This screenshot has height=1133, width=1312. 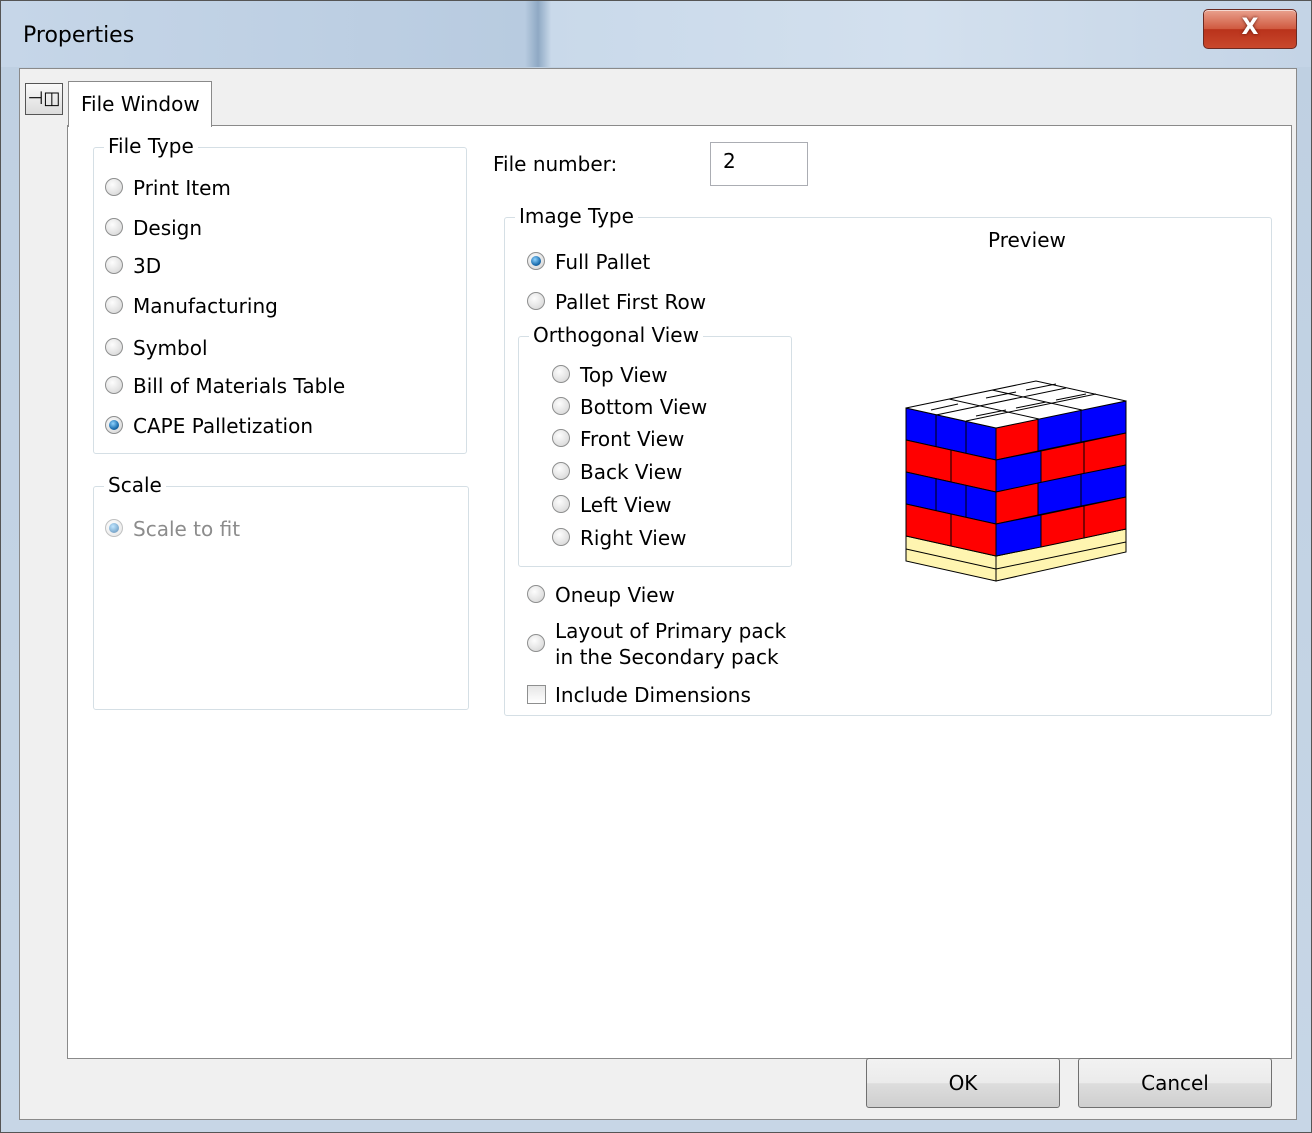 What do you see at coordinates (135, 485) in the screenshot?
I see `group-title: Scale` at bounding box center [135, 485].